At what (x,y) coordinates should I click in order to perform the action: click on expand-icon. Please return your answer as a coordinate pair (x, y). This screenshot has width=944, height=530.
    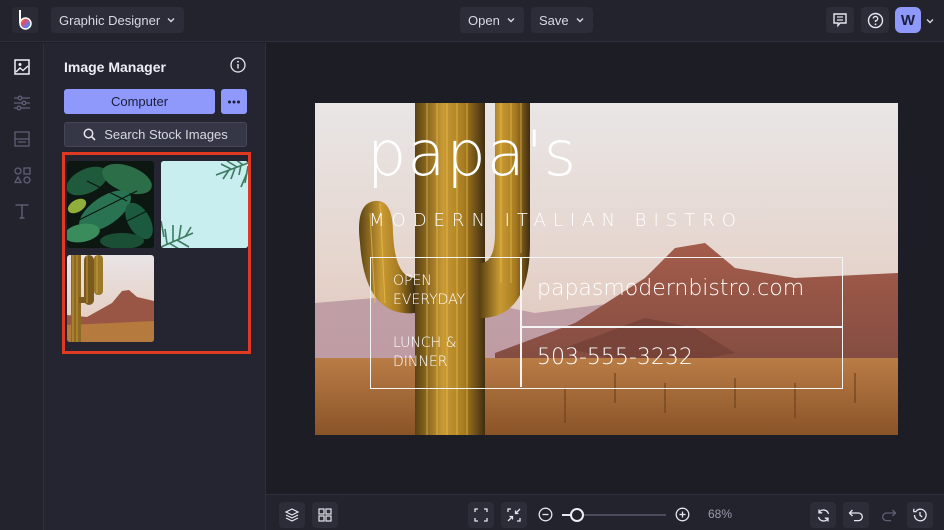
    Looking at the image, I should click on (481, 515).